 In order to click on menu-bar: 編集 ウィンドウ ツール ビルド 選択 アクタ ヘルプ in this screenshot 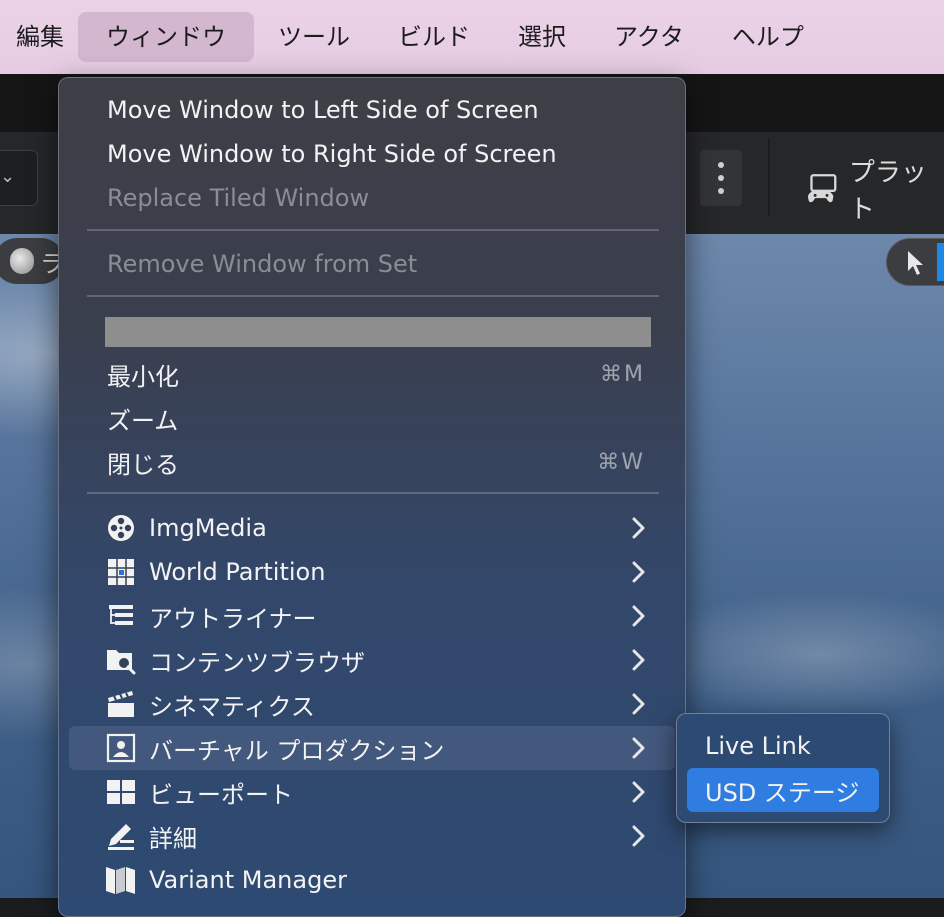, I will do `click(472, 37)`.